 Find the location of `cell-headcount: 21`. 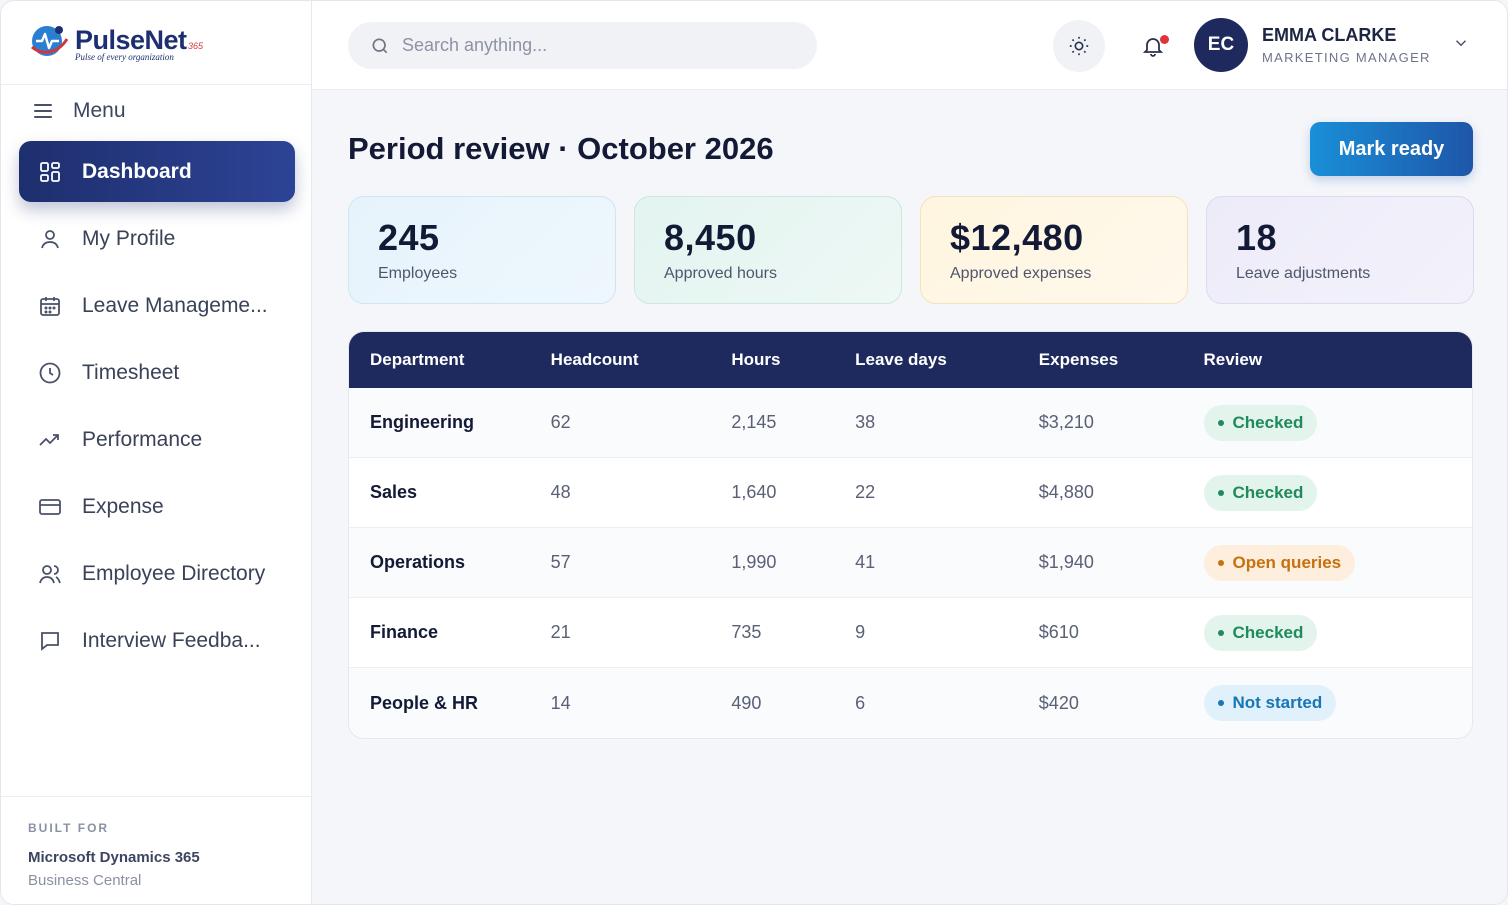

cell-headcount: 21 is located at coordinates (560, 632).